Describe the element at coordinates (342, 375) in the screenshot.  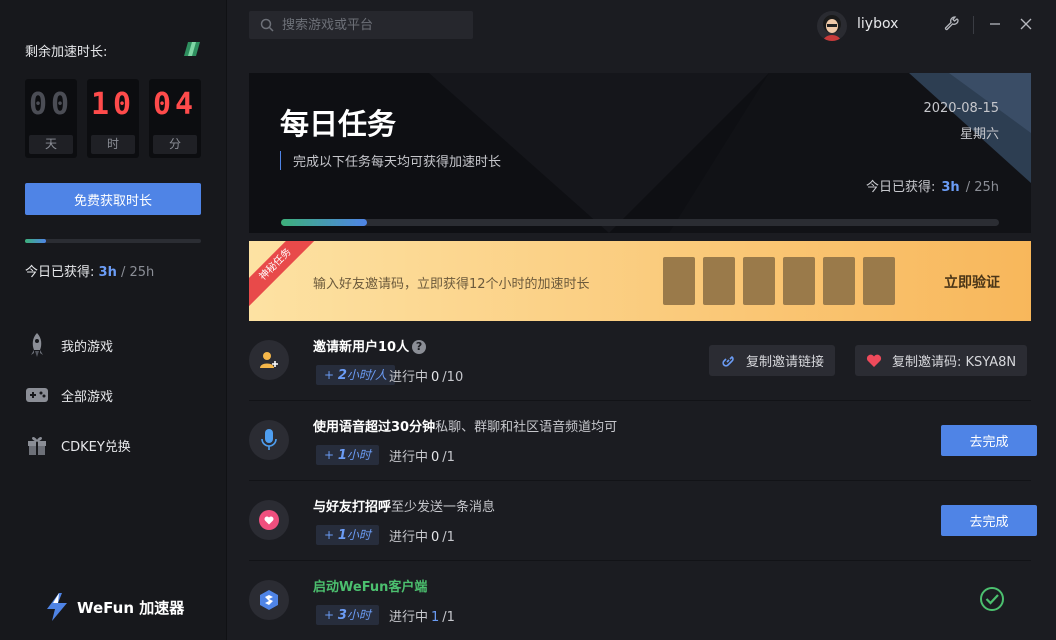
I see `reward-value: 2` at that location.